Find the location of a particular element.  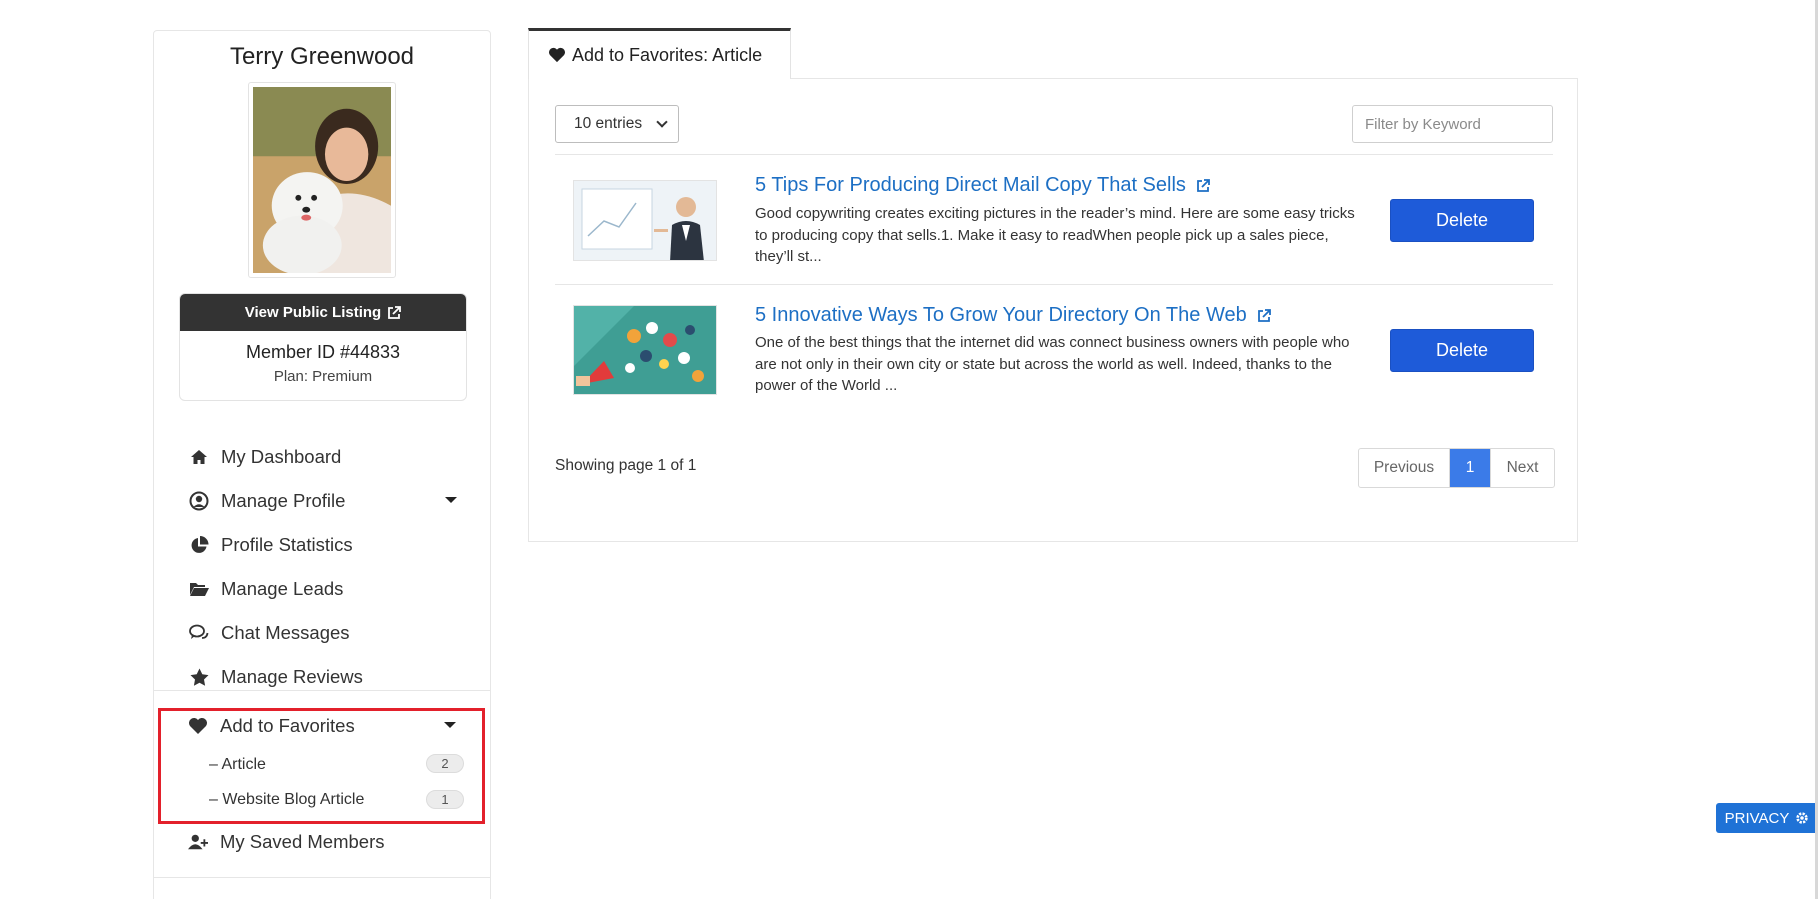

entries-per-page-select: 10 entries is located at coordinates (617, 124).